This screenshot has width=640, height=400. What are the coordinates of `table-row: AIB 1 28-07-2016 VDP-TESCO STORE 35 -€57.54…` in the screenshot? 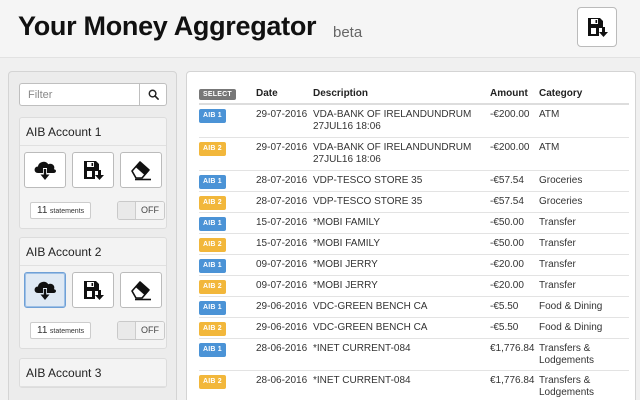 It's located at (414, 180).